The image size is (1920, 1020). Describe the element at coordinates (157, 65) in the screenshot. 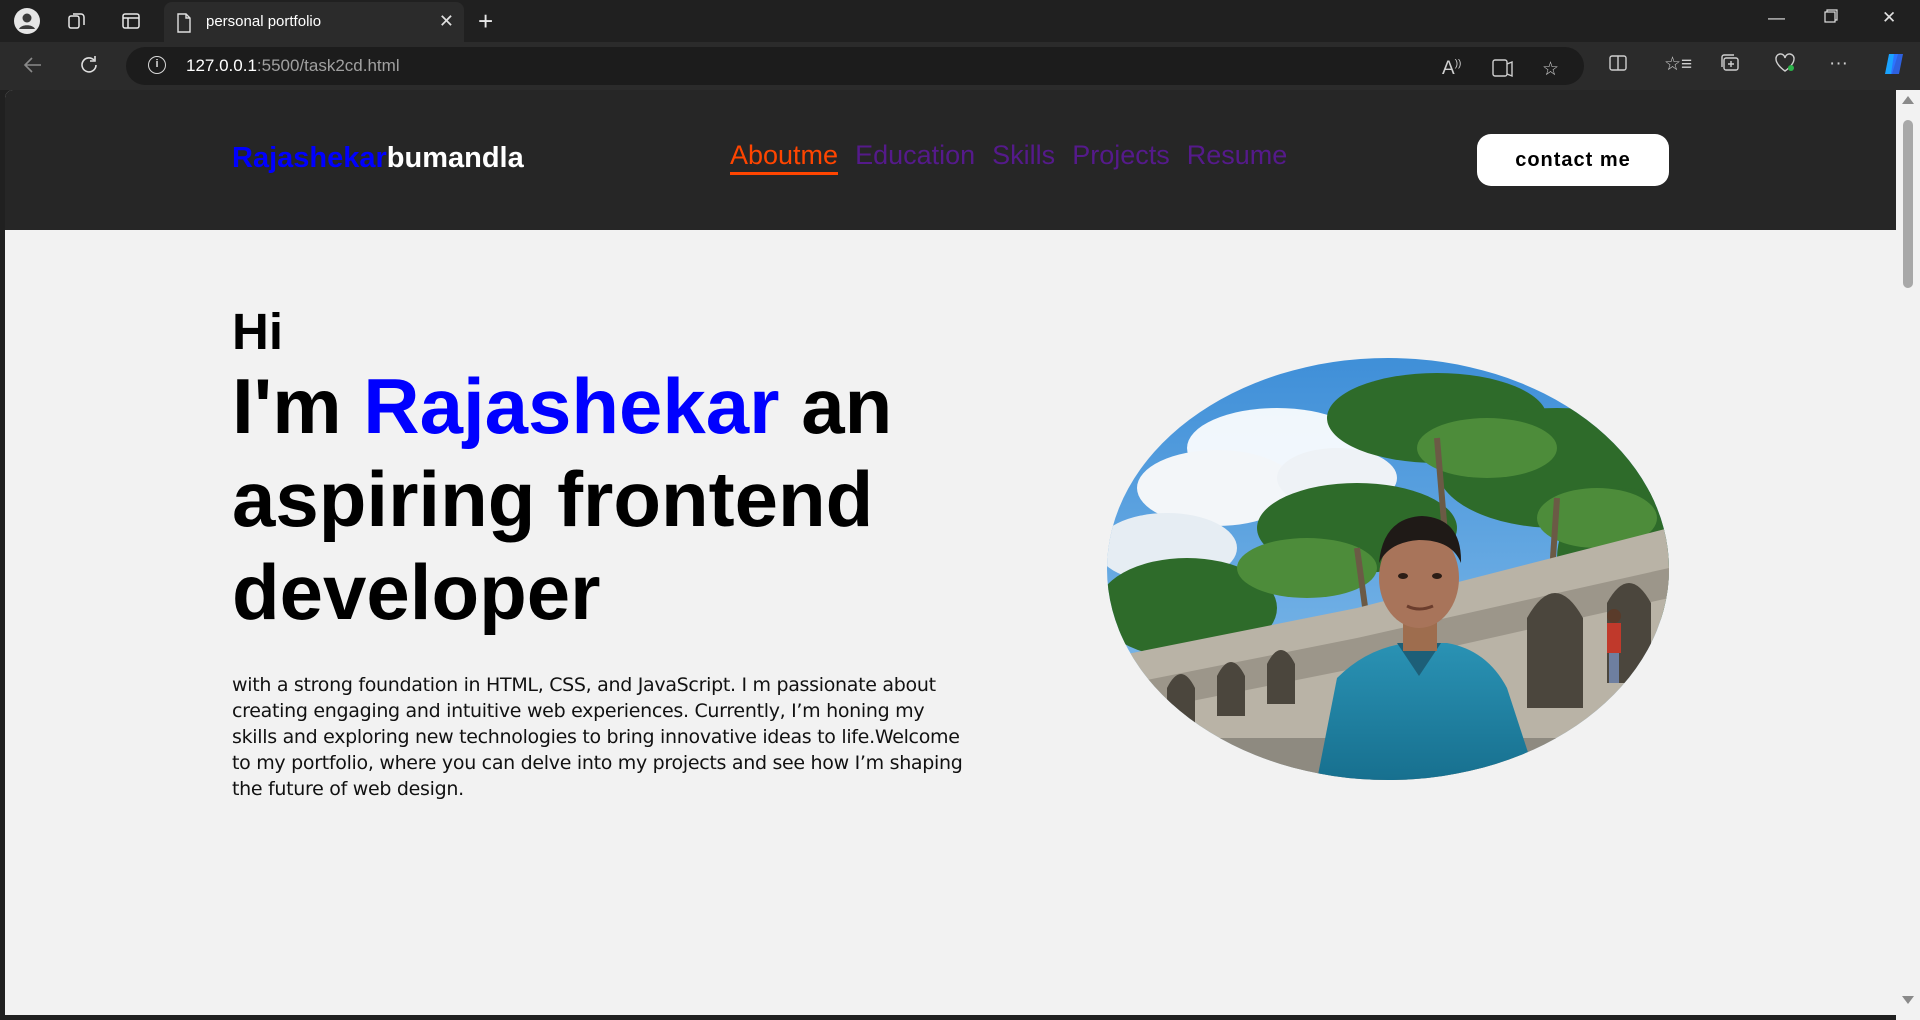

I see `info-icon: i` at that location.